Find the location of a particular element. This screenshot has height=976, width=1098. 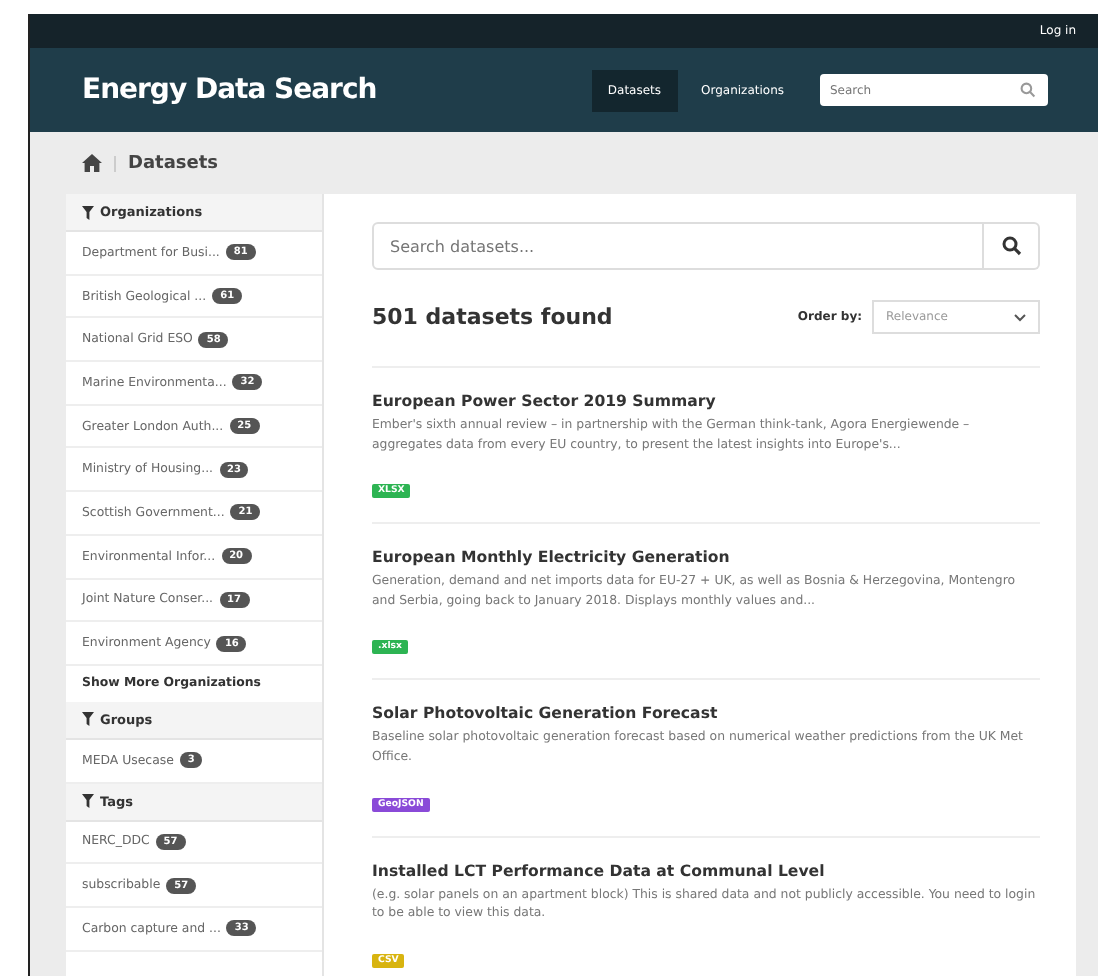

breadcrumb-current: Datasets is located at coordinates (173, 163).